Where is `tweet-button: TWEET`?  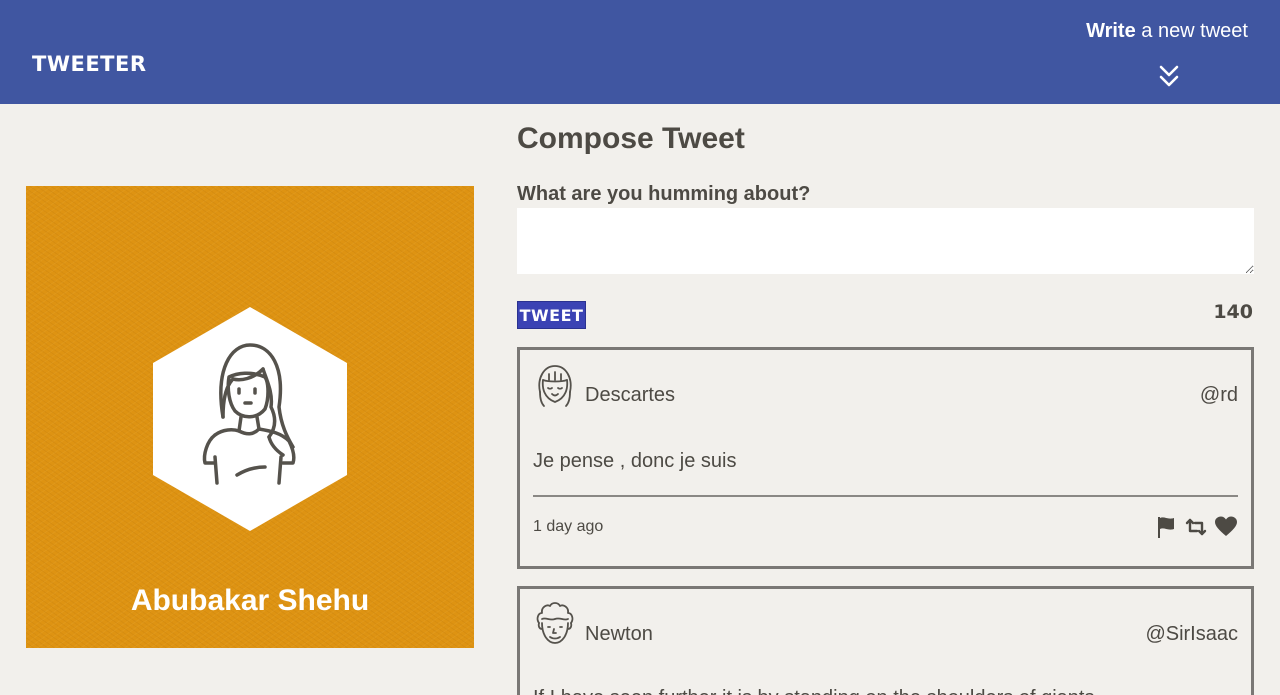
tweet-button: TWEET is located at coordinates (551, 315).